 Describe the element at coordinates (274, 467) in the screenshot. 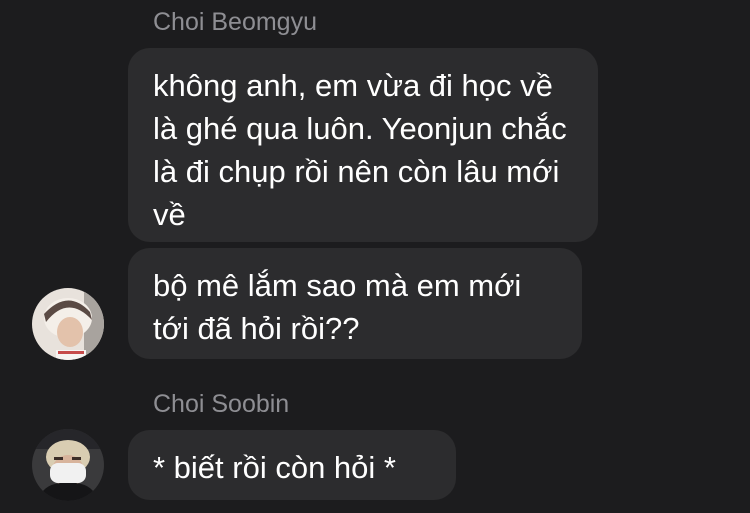

I see `message-text: * biết rồi còn hỏi *` at that location.